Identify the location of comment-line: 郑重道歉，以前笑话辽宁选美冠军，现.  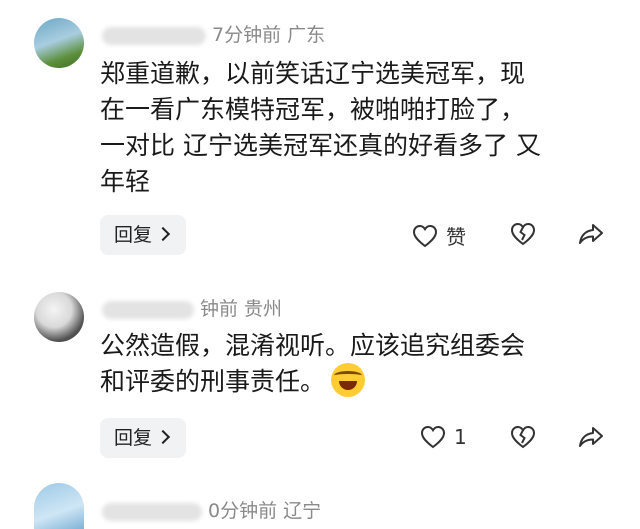
(313, 73).